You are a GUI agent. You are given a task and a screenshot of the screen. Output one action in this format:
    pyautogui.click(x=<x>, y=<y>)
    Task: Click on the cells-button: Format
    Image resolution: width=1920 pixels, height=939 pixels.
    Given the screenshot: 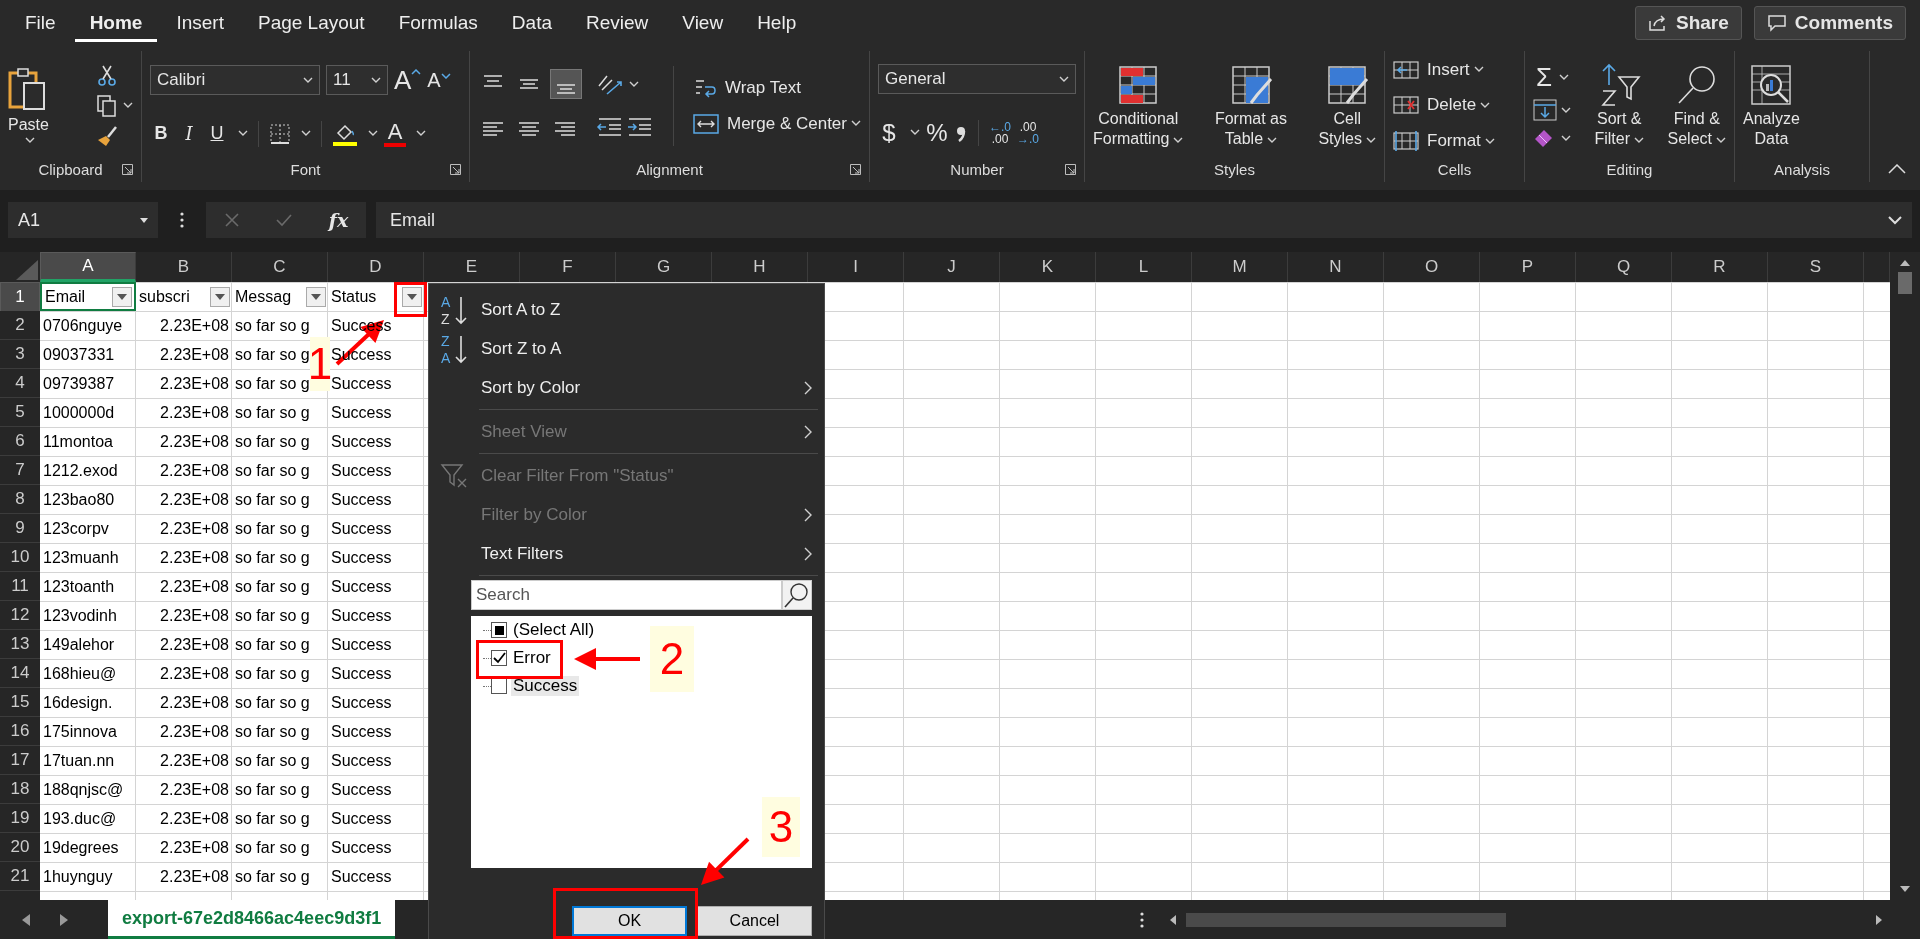 What is the action you would take?
    pyautogui.click(x=1437, y=141)
    